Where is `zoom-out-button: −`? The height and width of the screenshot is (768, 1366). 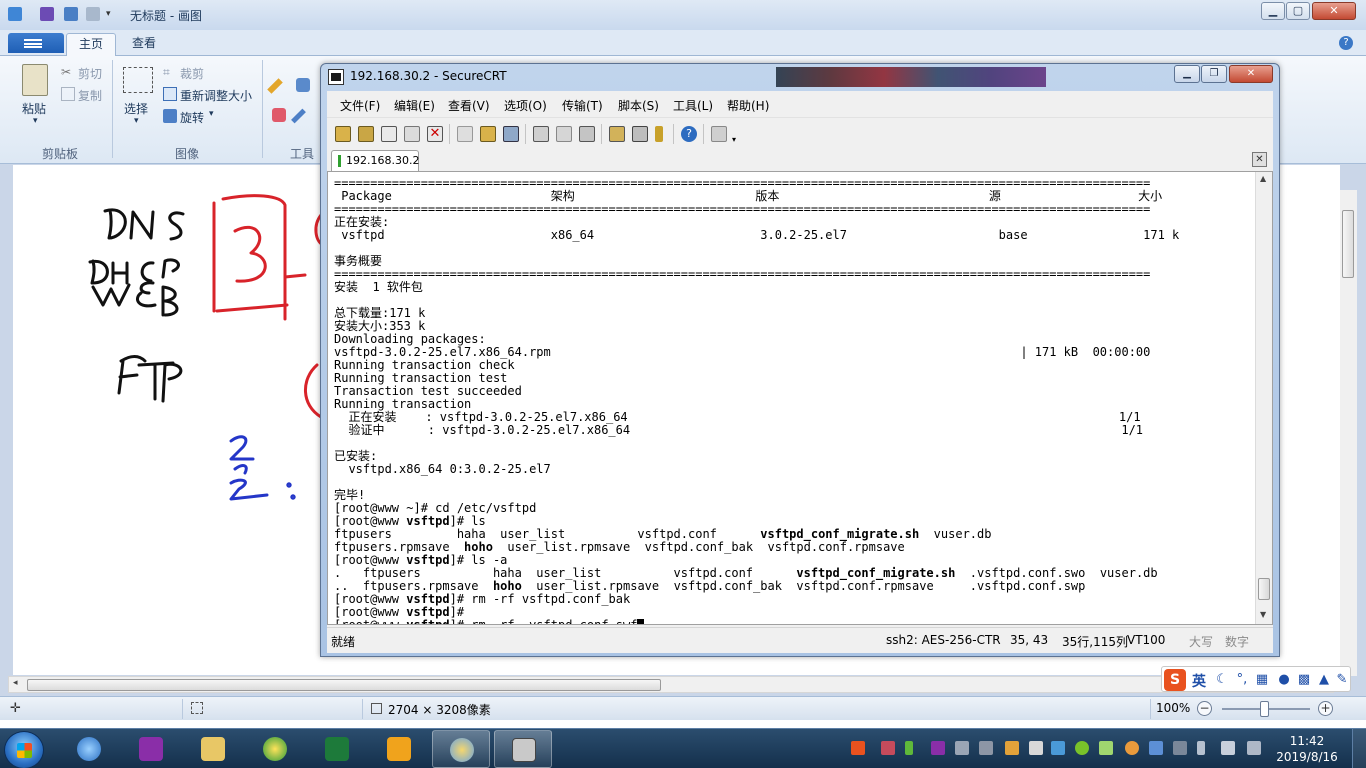 zoom-out-button: − is located at coordinates (1204, 708).